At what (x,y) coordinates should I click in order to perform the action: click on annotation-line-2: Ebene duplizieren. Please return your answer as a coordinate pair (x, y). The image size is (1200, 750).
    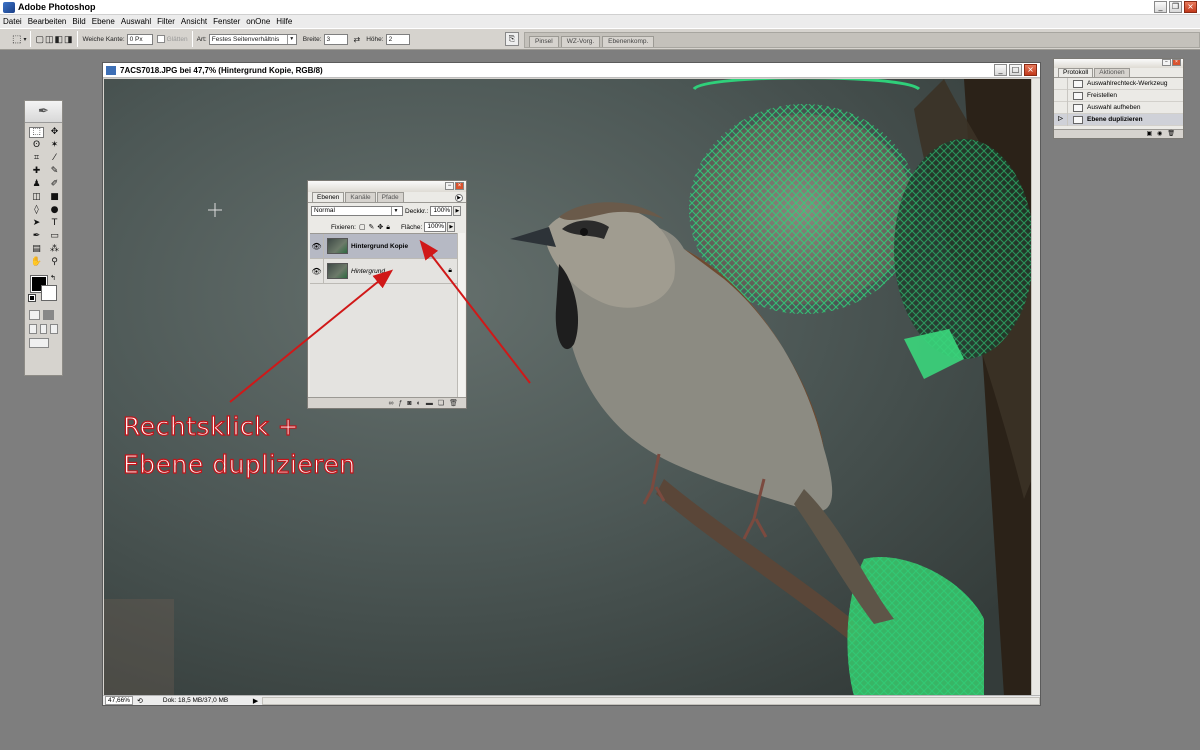
    Looking at the image, I should click on (239, 464).